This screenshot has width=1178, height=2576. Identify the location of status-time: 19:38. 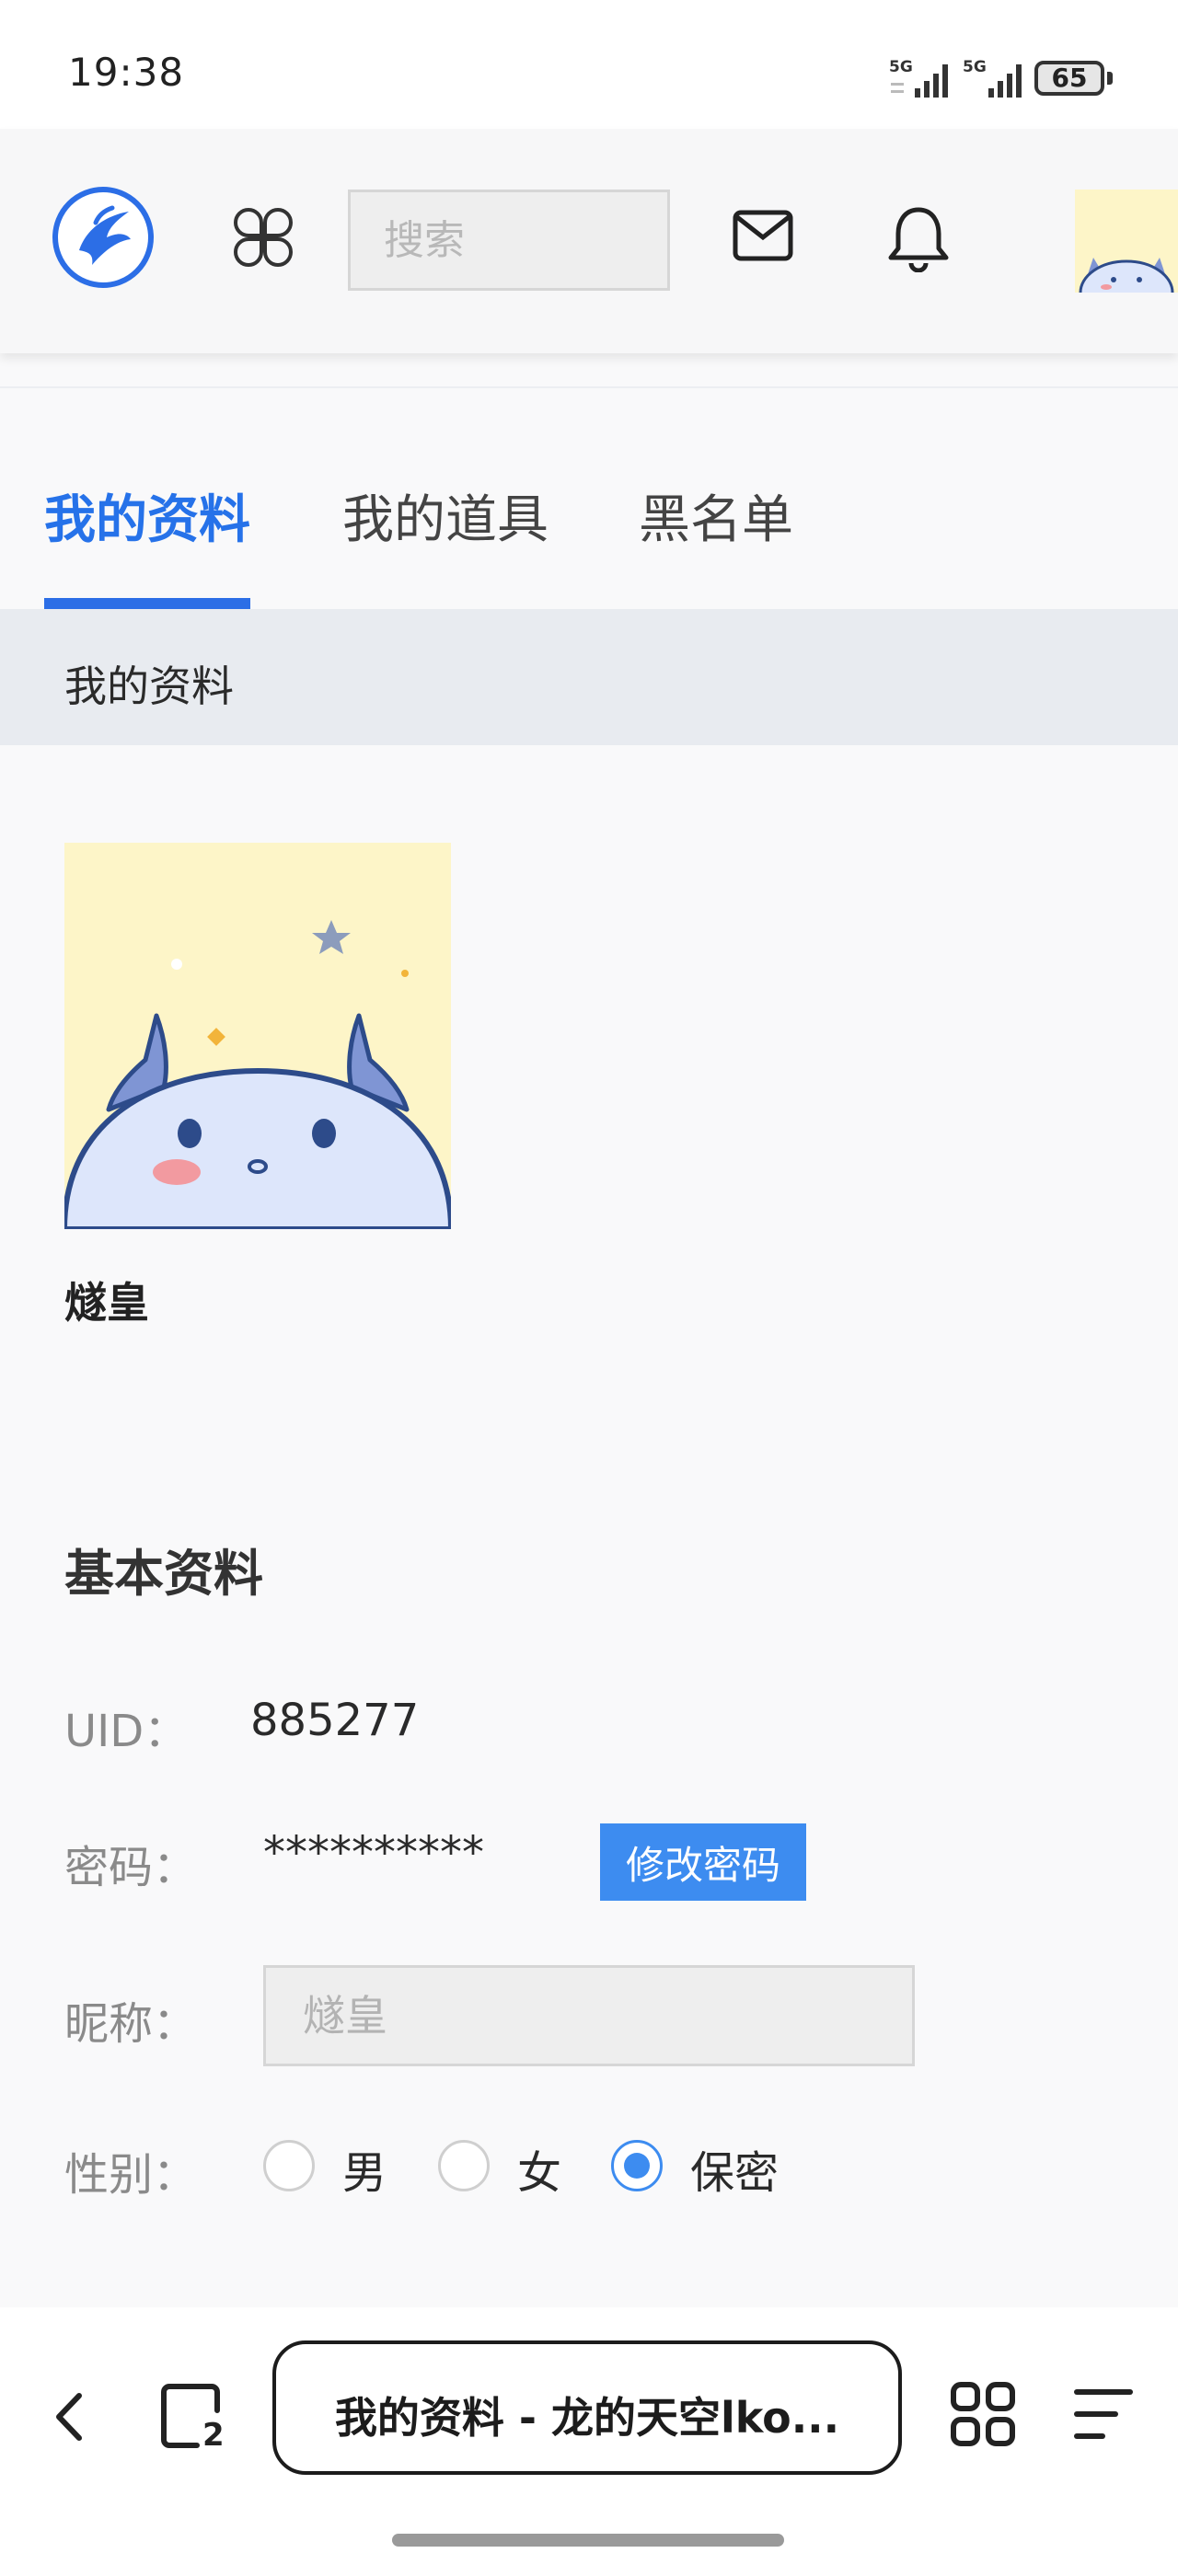
(127, 72).